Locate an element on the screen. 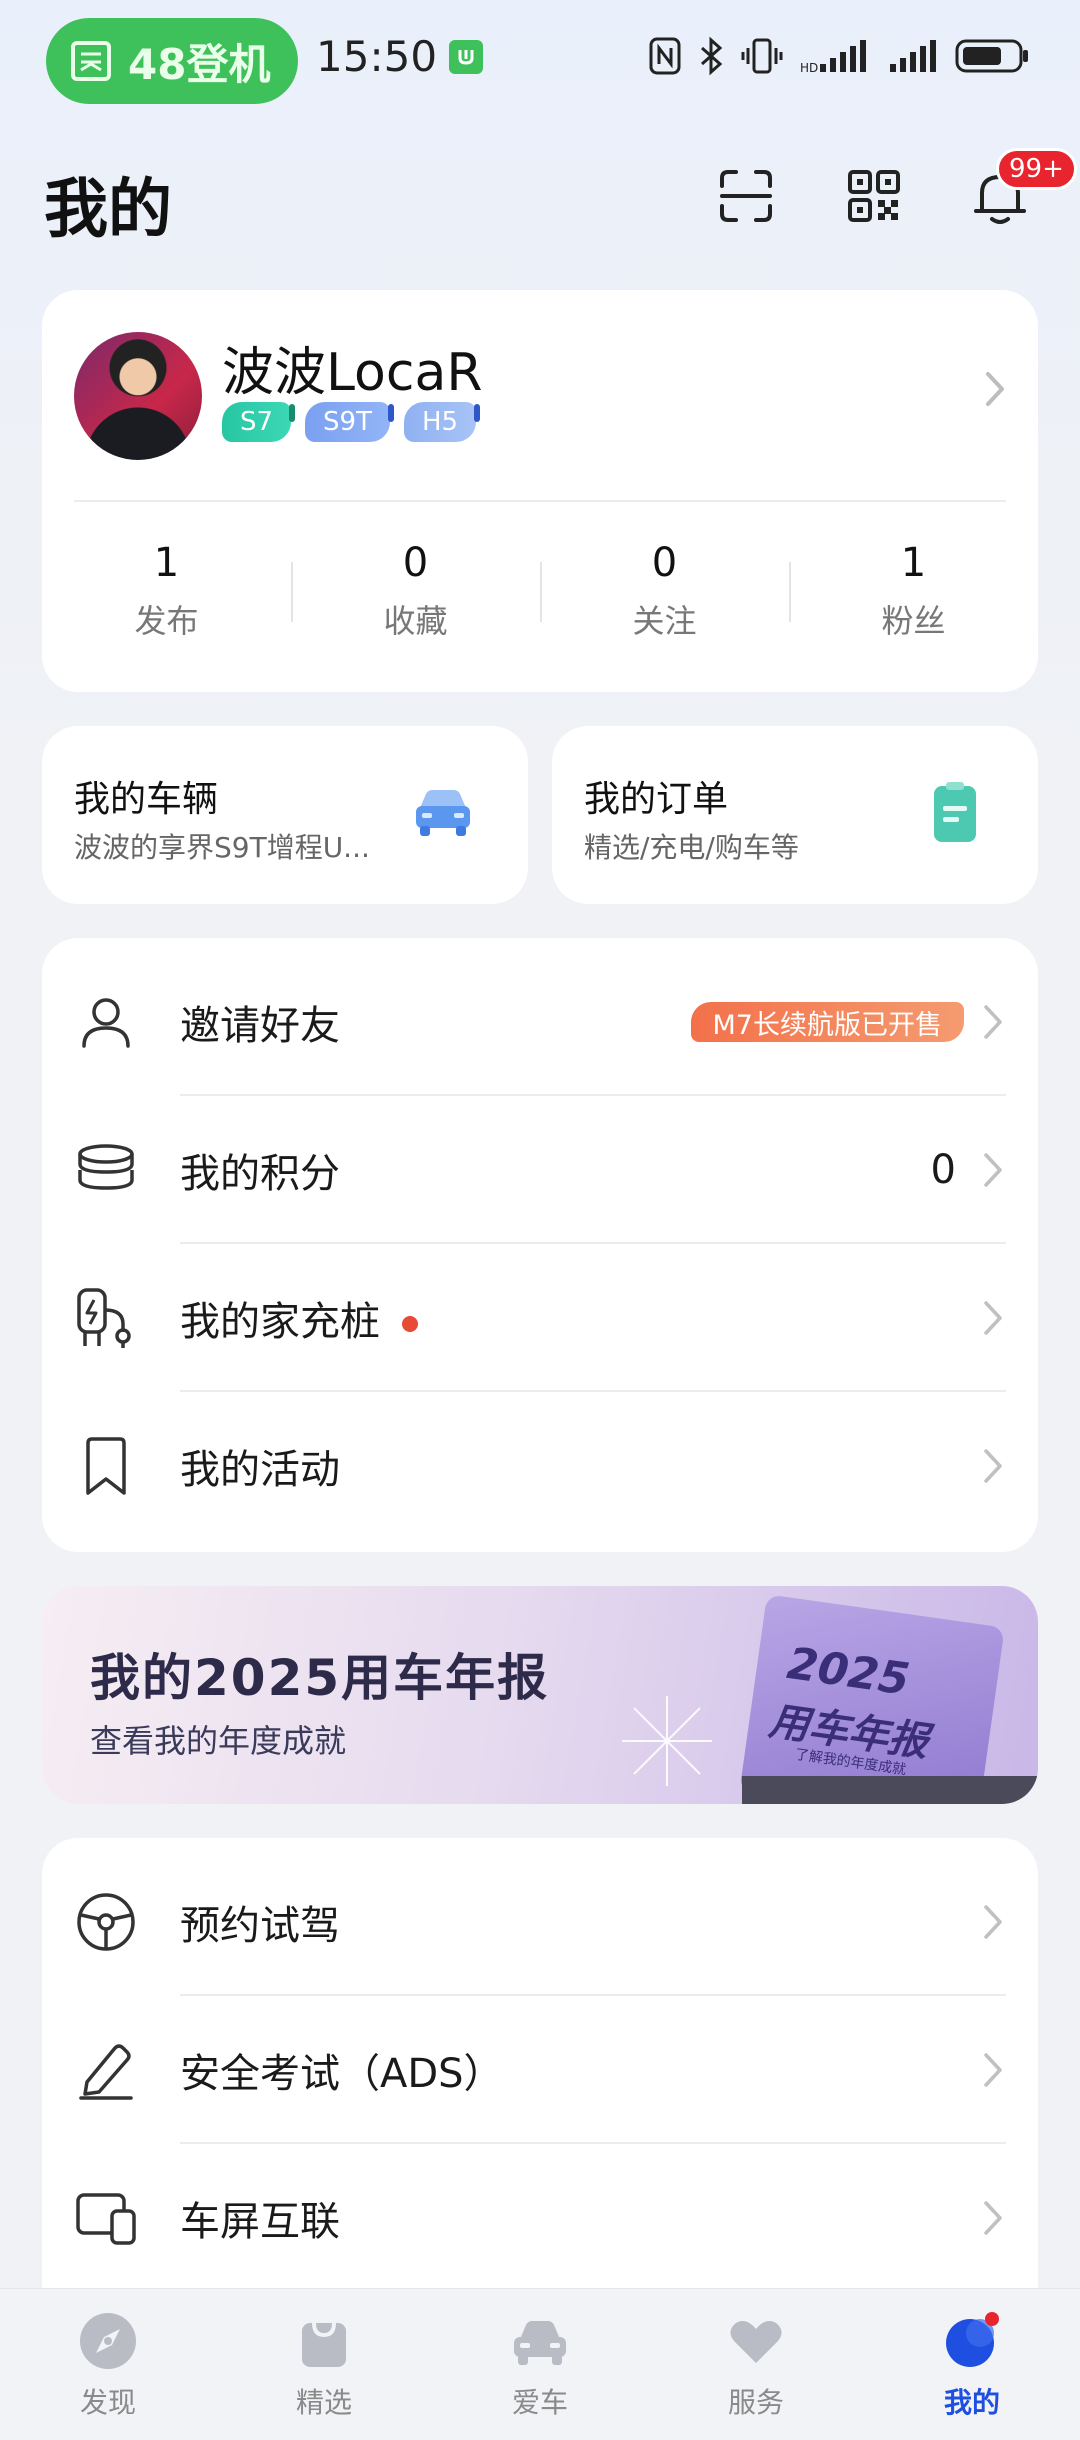 The image size is (1080, 2440). multi-device-icon is located at coordinates (106, 2218).